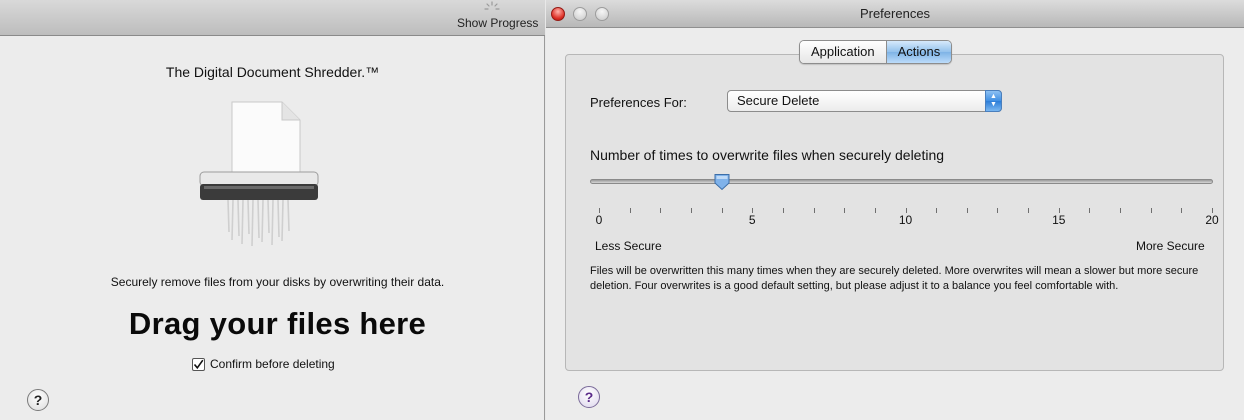 The image size is (1244, 420). Describe the element at coordinates (722, 182) in the screenshot. I see `overwrite-slider-knob` at that location.